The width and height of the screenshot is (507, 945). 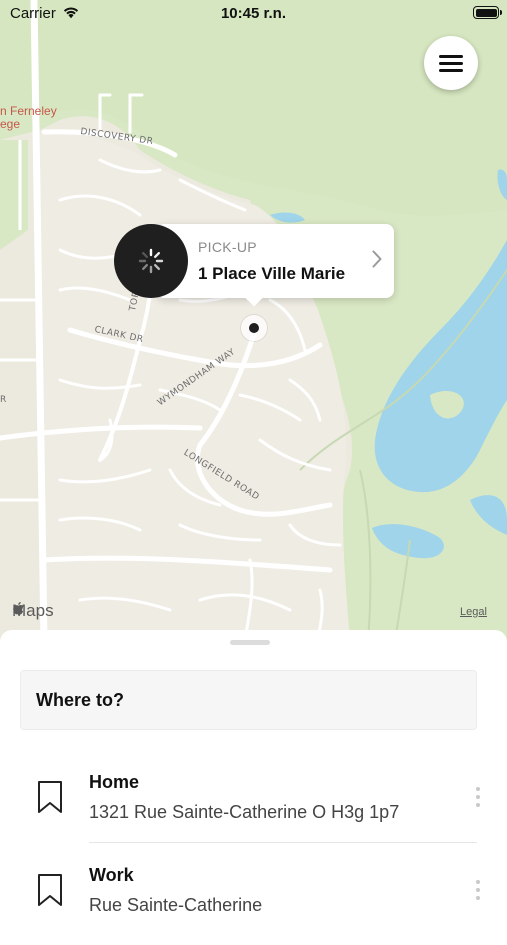 I want to click on spinner-icon, so click(x=151, y=261).